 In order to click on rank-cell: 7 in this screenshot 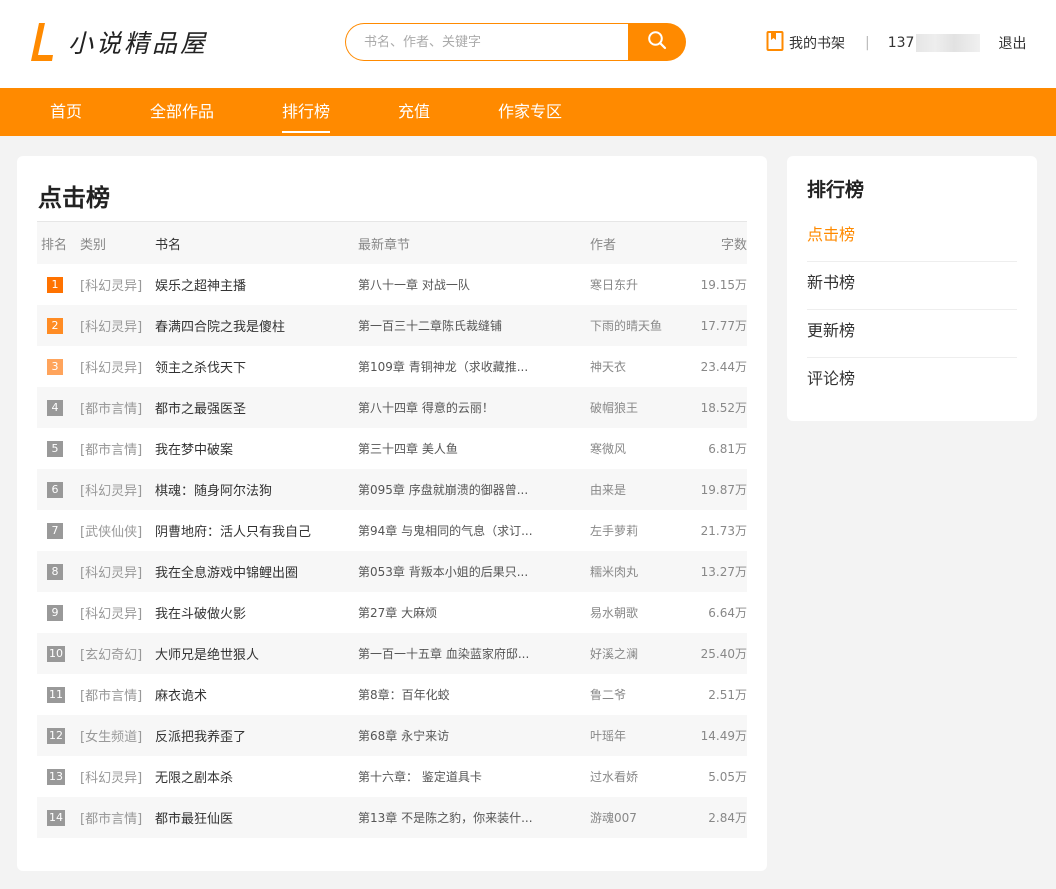, I will do `click(58, 530)`.